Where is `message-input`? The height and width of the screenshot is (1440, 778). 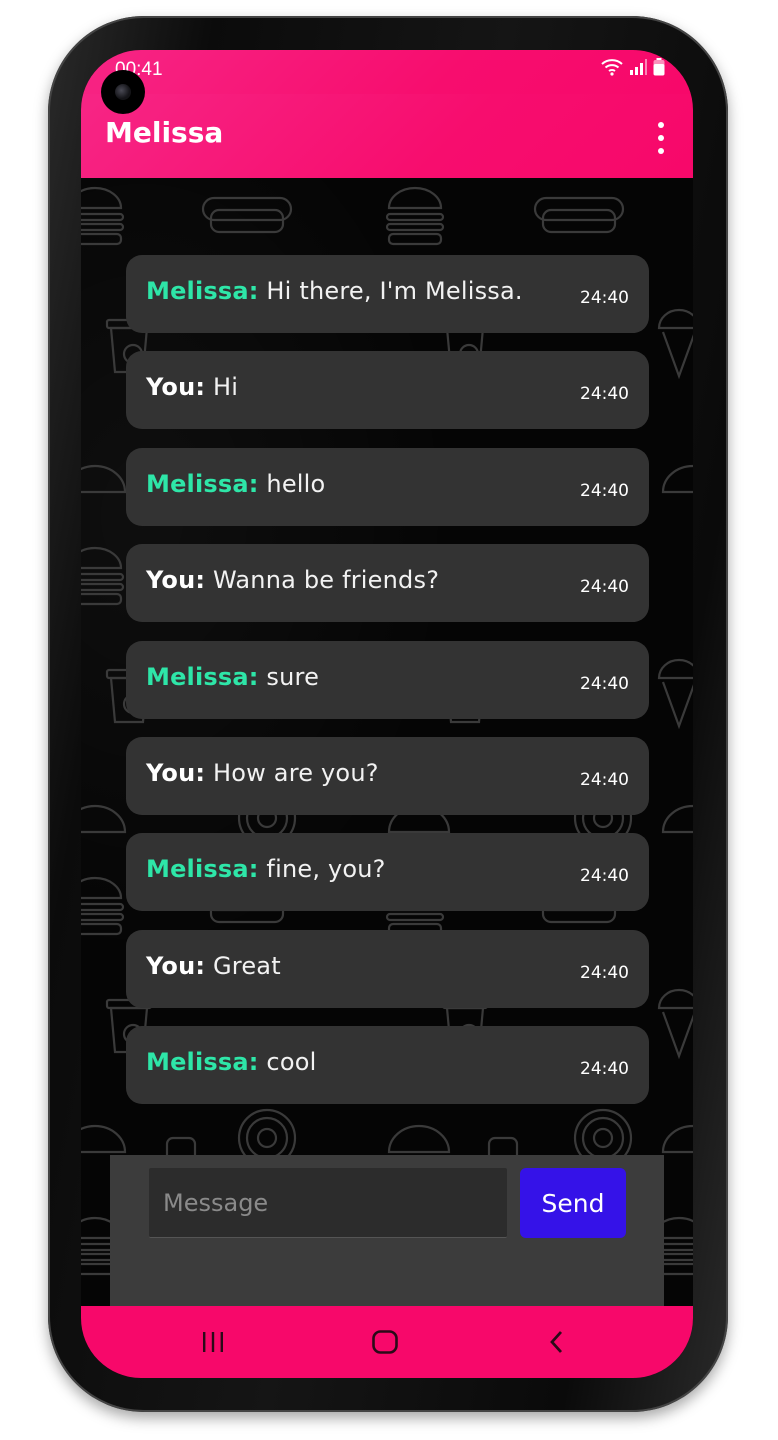
message-input is located at coordinates (328, 1203).